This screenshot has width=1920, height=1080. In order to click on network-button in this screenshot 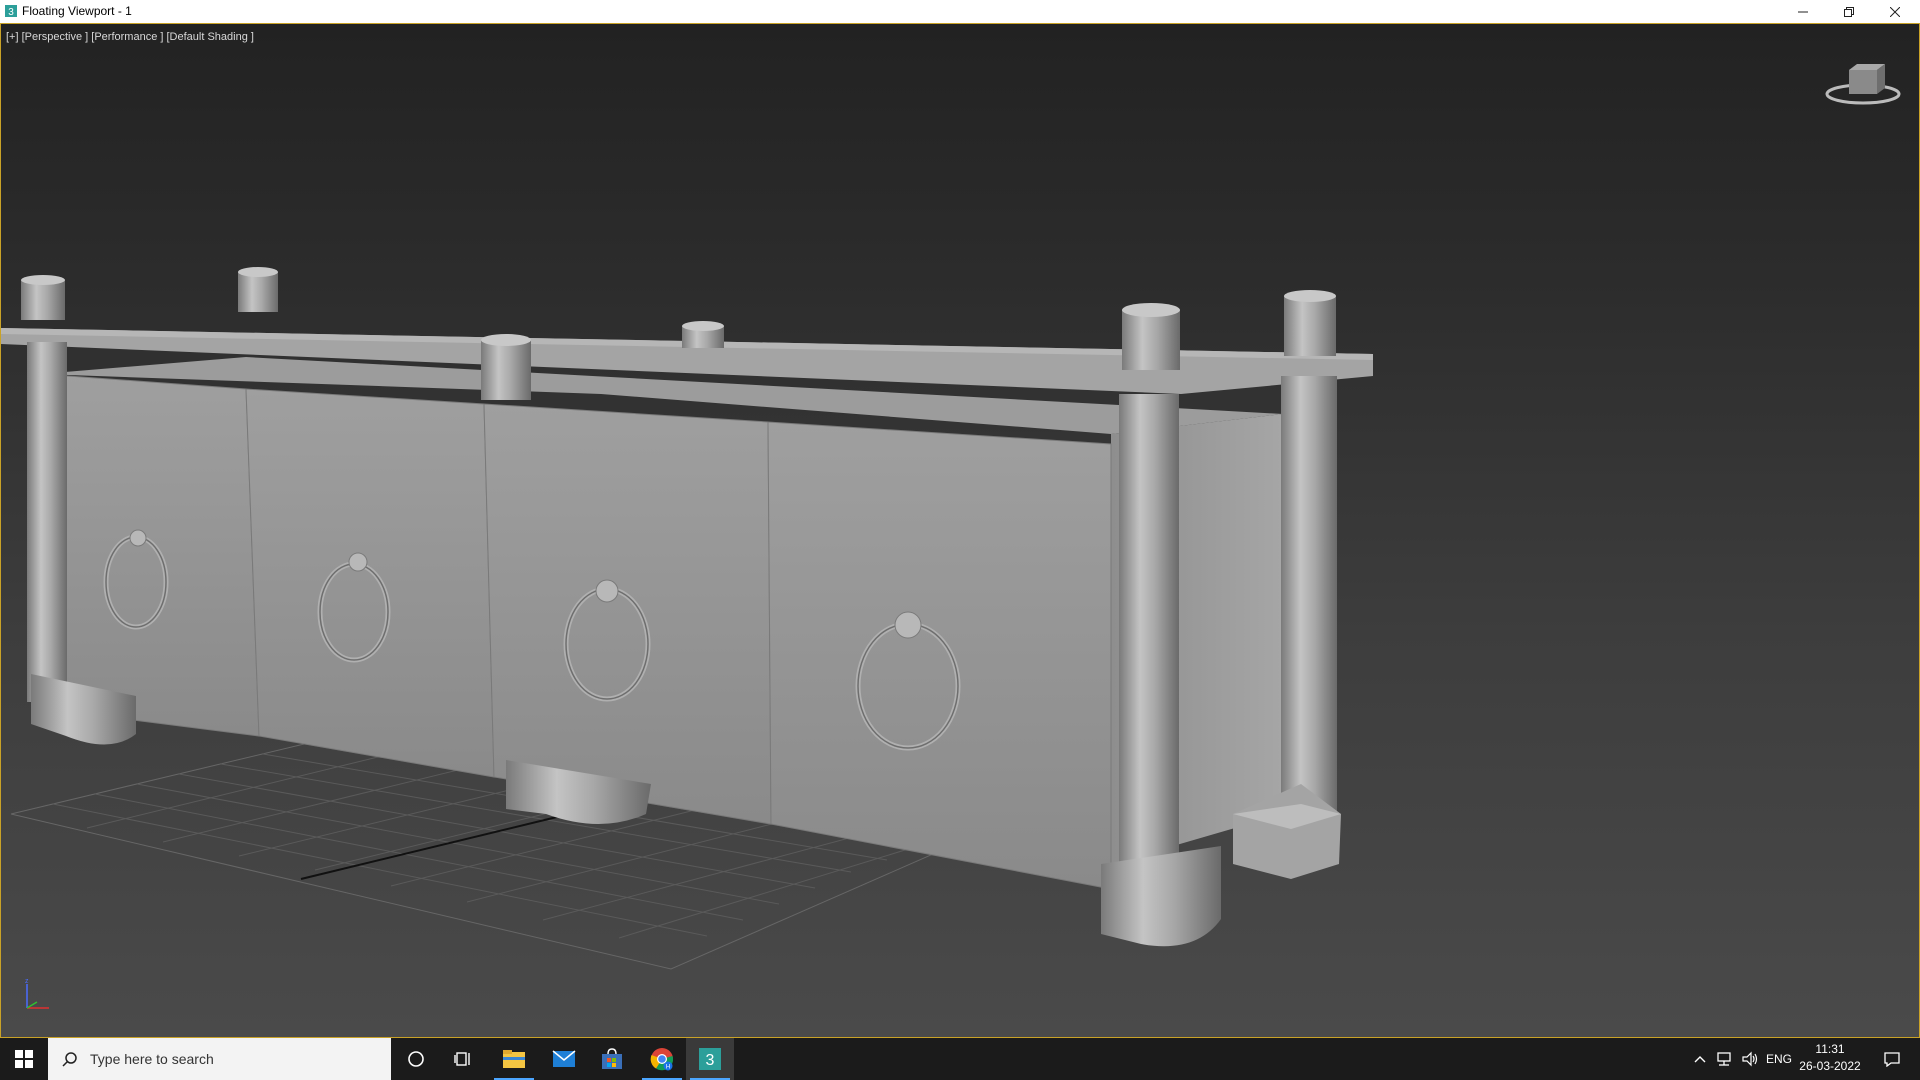, I will do `click(1724, 1059)`.